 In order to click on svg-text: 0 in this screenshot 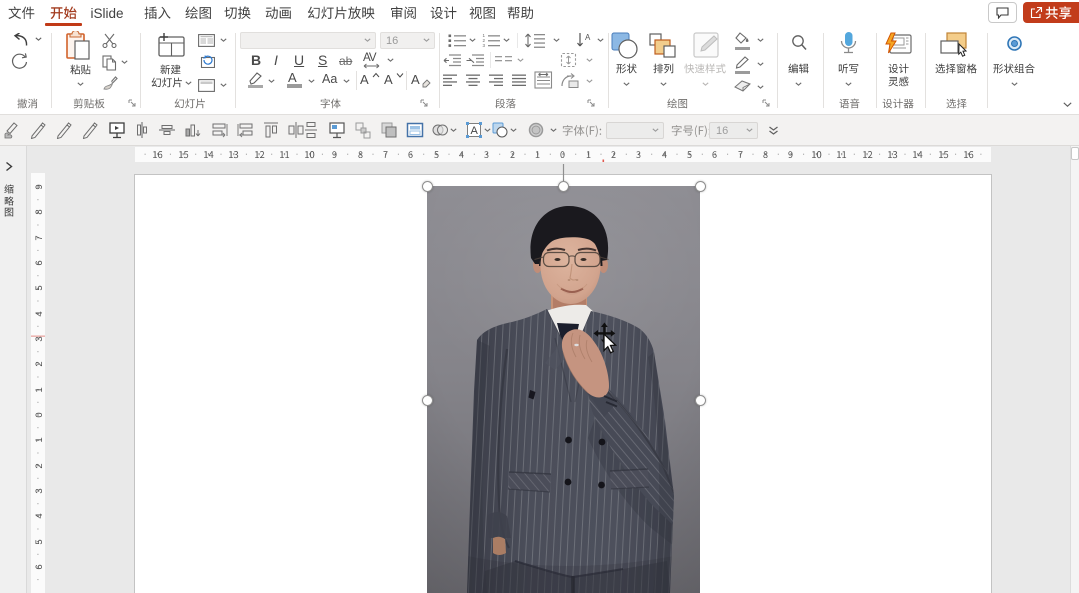, I will do `click(39, 414)`.